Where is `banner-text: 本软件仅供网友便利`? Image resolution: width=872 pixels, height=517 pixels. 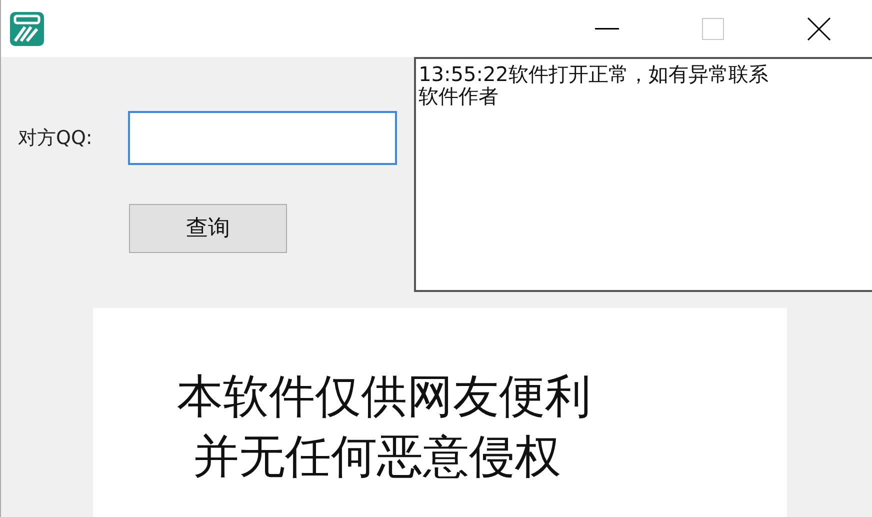
banner-text: 本软件仅供网友便利 is located at coordinates (384, 396).